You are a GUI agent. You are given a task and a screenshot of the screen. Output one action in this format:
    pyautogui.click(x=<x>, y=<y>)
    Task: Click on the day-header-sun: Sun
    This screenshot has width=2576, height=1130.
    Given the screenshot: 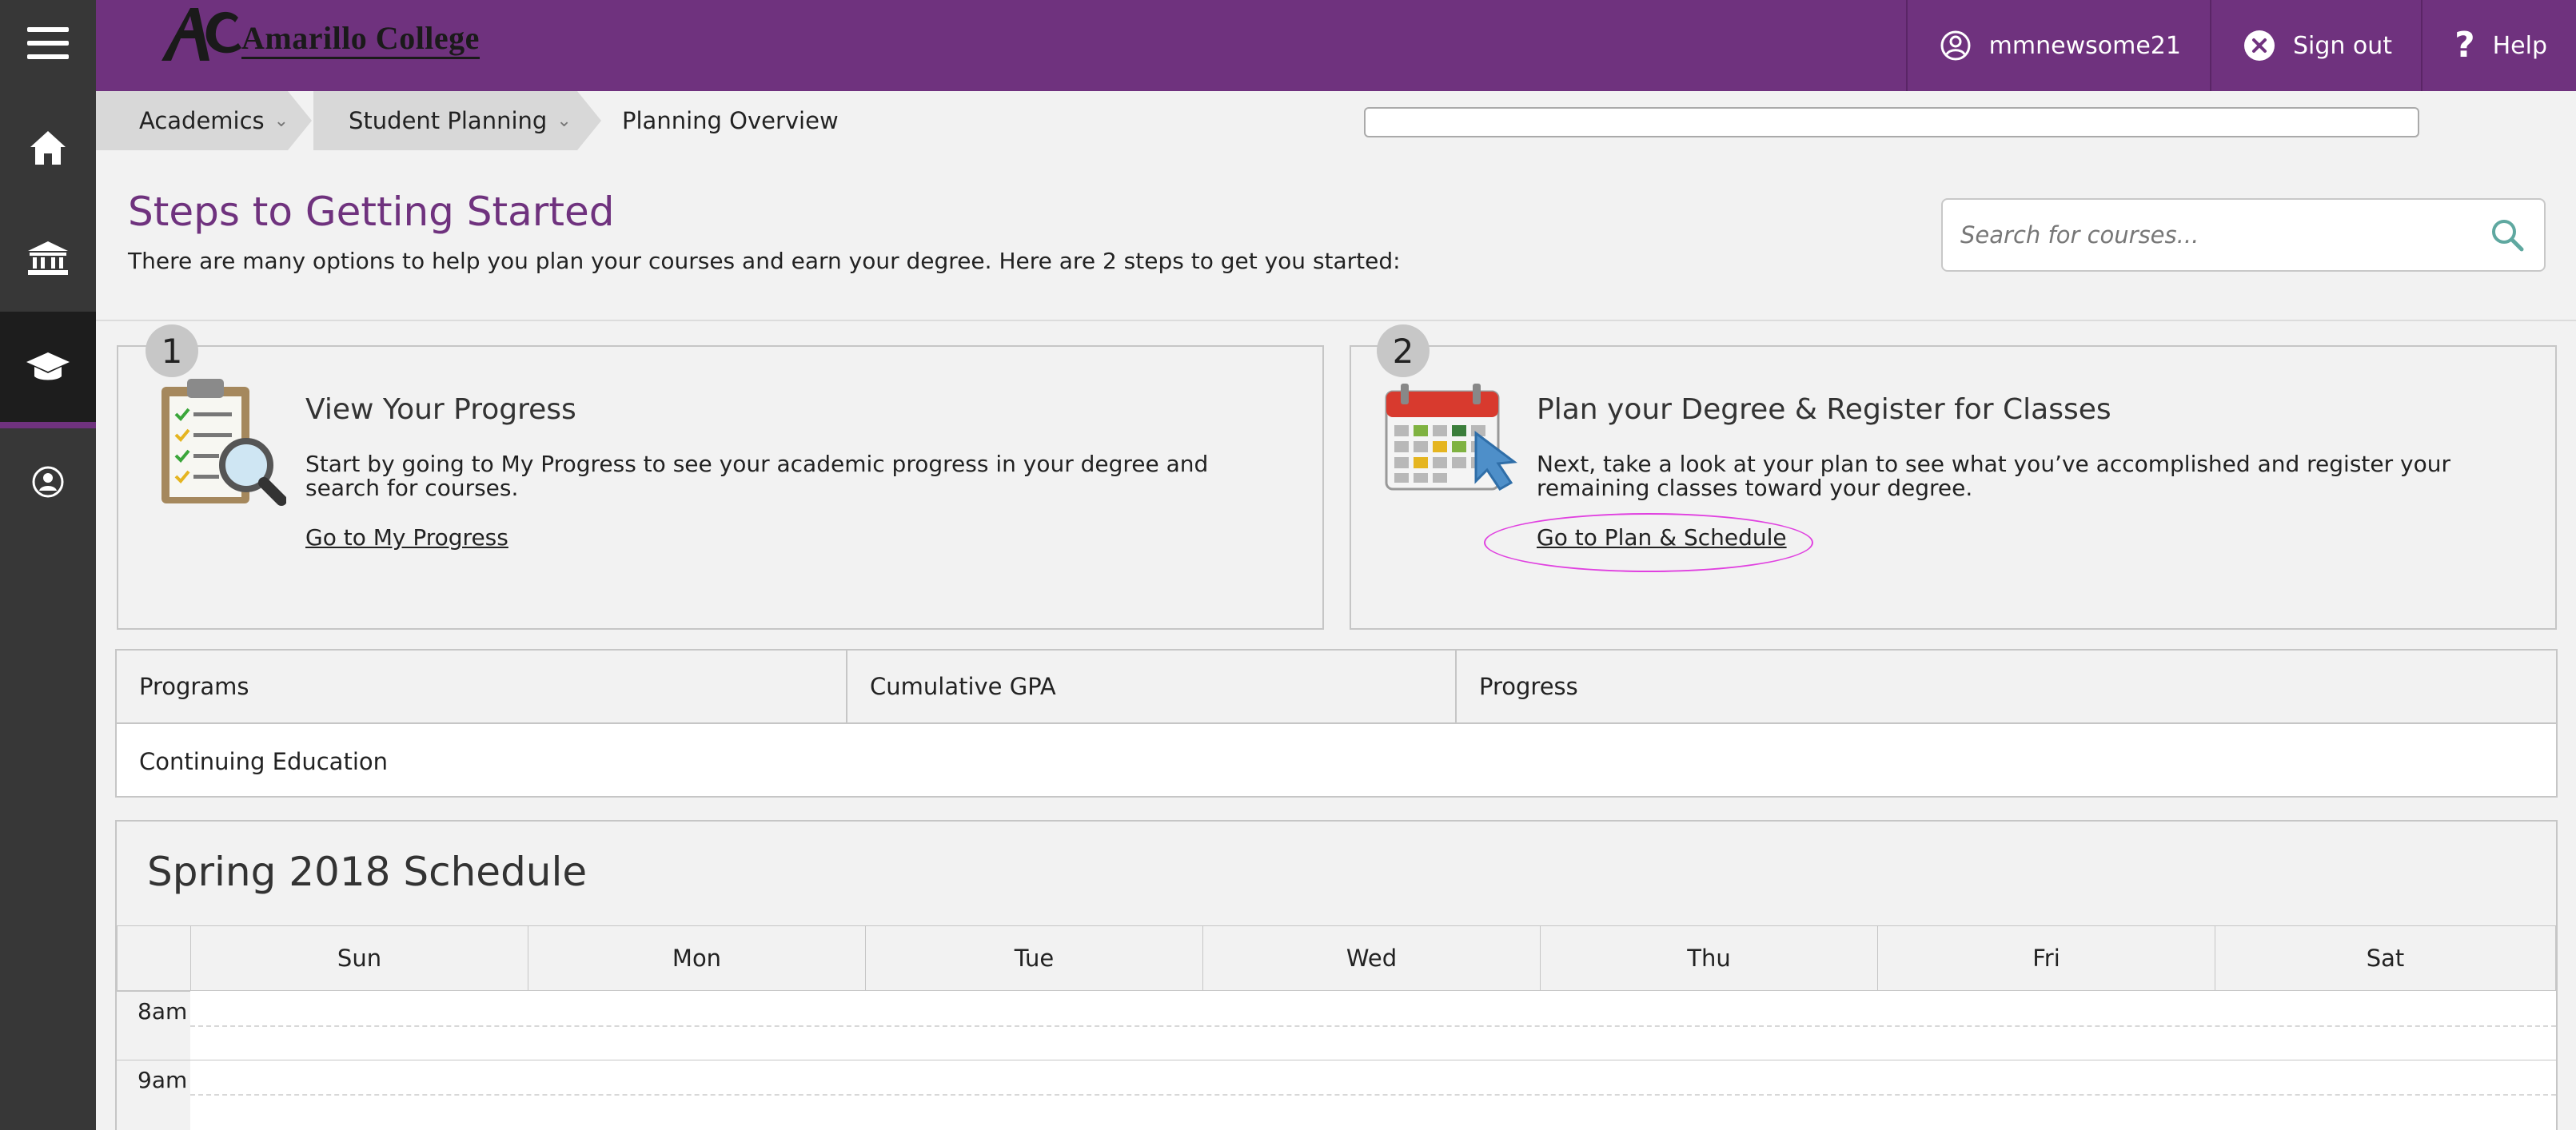 What is the action you would take?
    pyautogui.click(x=359, y=958)
    